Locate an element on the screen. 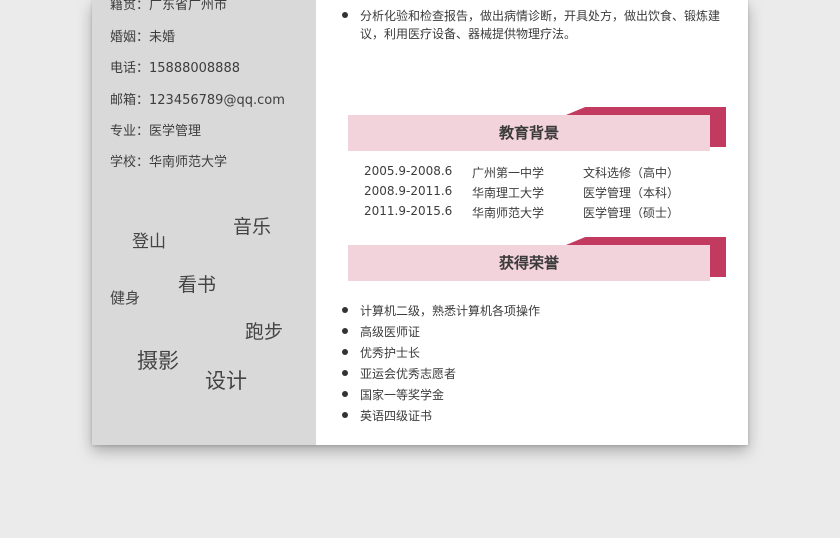 This screenshot has width=840, height=538. hobby-fitness: 健身 is located at coordinates (125, 298).